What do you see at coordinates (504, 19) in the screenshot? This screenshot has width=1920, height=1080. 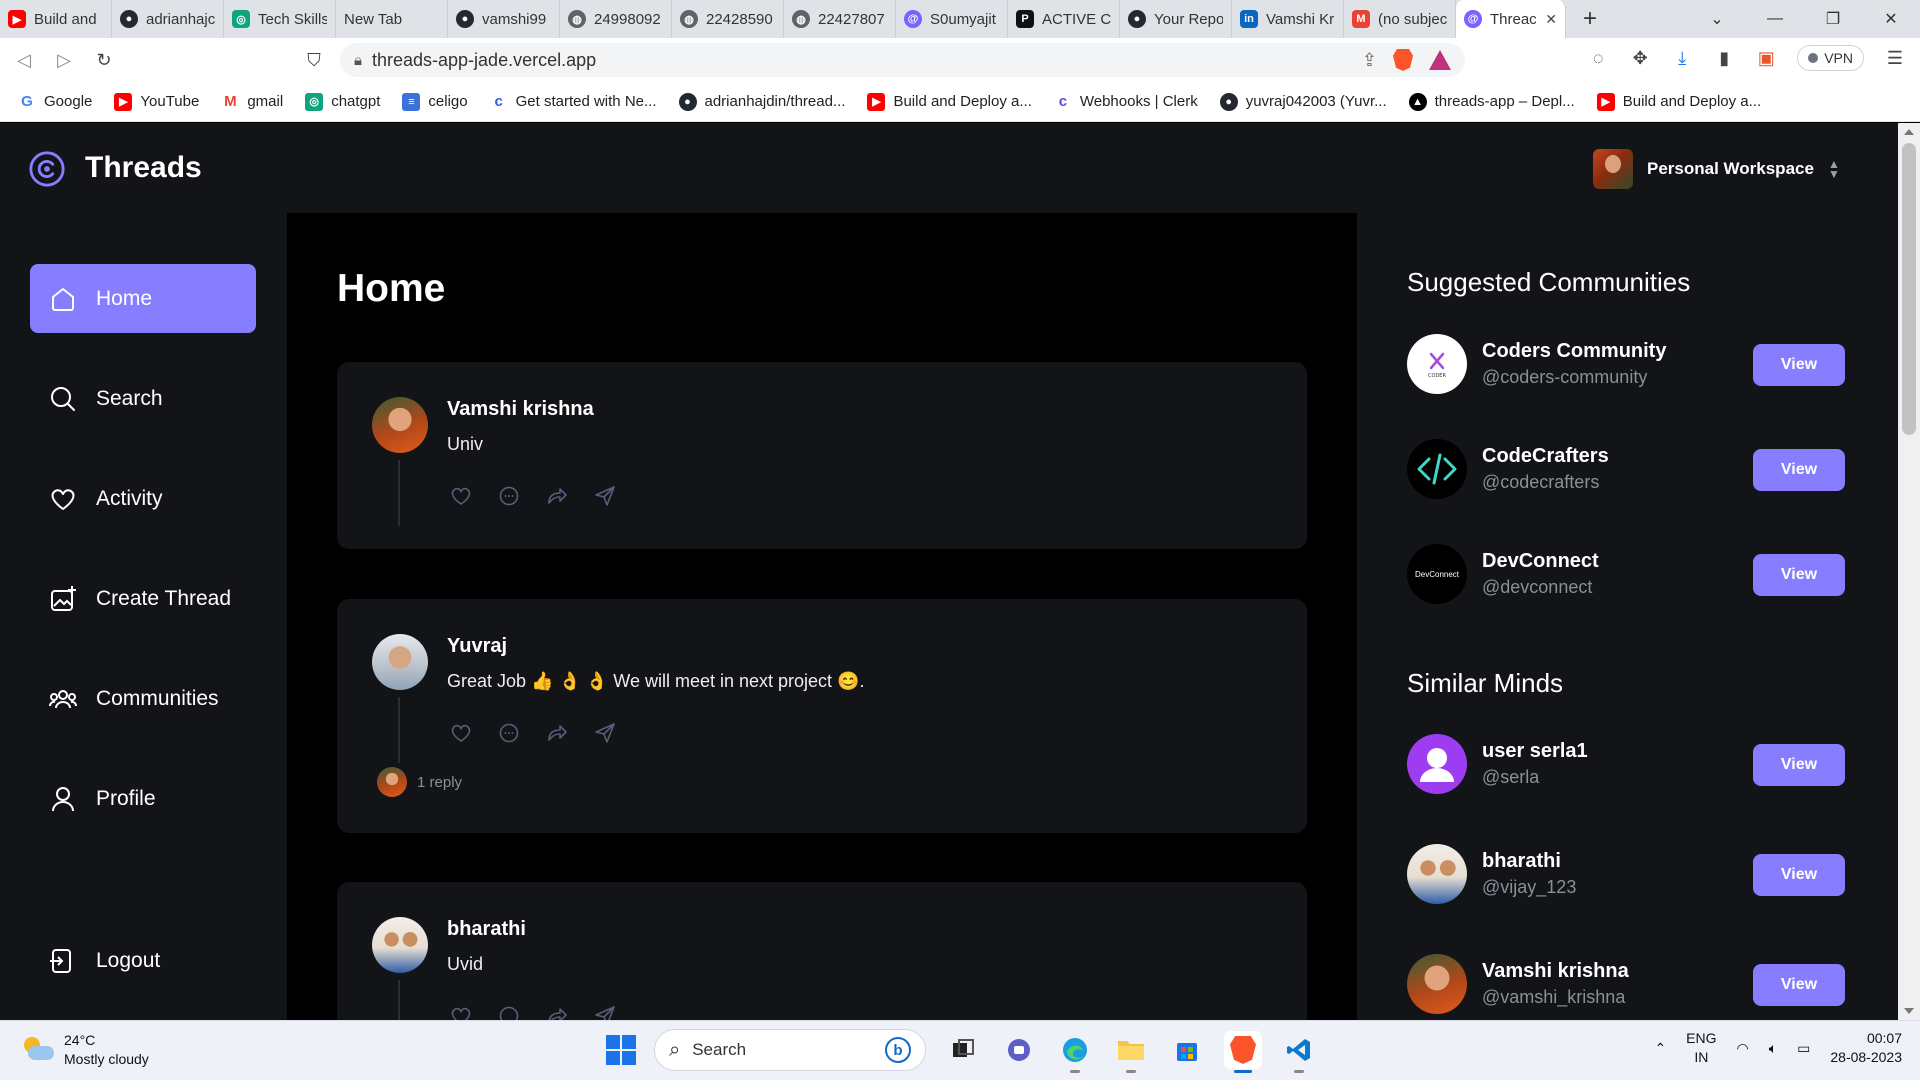 I see `browser-tab: ● vamshi99` at bounding box center [504, 19].